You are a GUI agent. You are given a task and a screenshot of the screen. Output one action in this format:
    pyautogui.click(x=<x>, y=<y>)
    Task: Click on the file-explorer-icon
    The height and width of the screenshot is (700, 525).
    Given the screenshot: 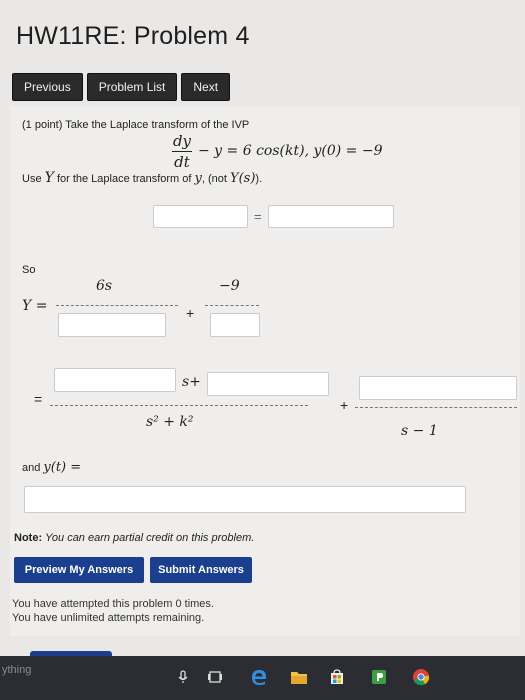 What is the action you would take?
    pyautogui.click(x=299, y=677)
    